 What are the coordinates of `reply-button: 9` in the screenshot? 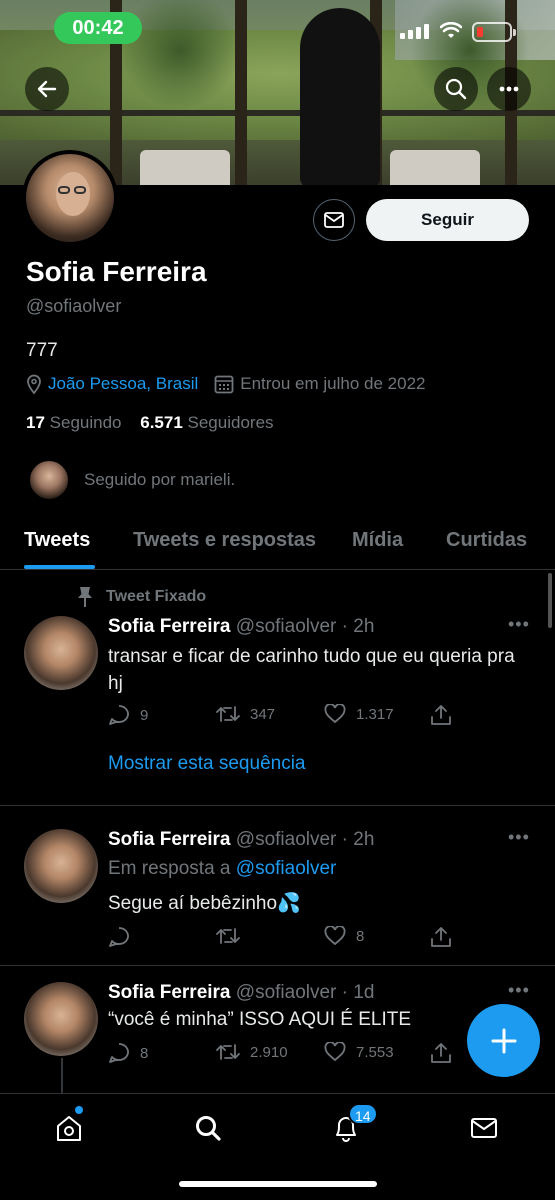 It's located at (128, 715).